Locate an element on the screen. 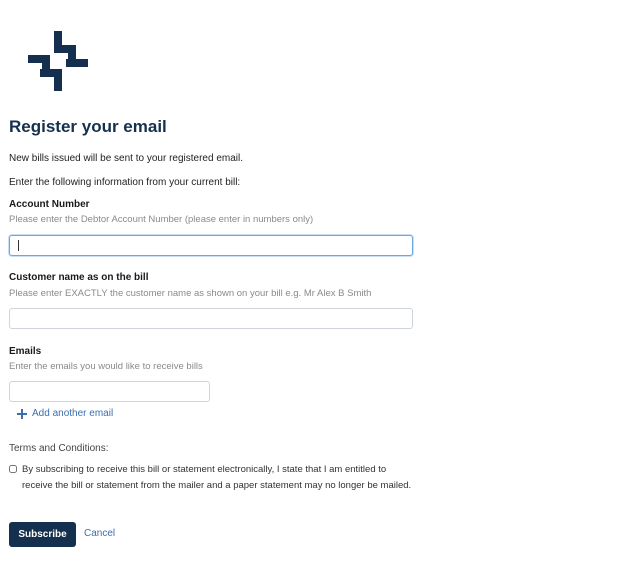 This screenshot has height=565, width=620. text-caret is located at coordinates (18, 245).